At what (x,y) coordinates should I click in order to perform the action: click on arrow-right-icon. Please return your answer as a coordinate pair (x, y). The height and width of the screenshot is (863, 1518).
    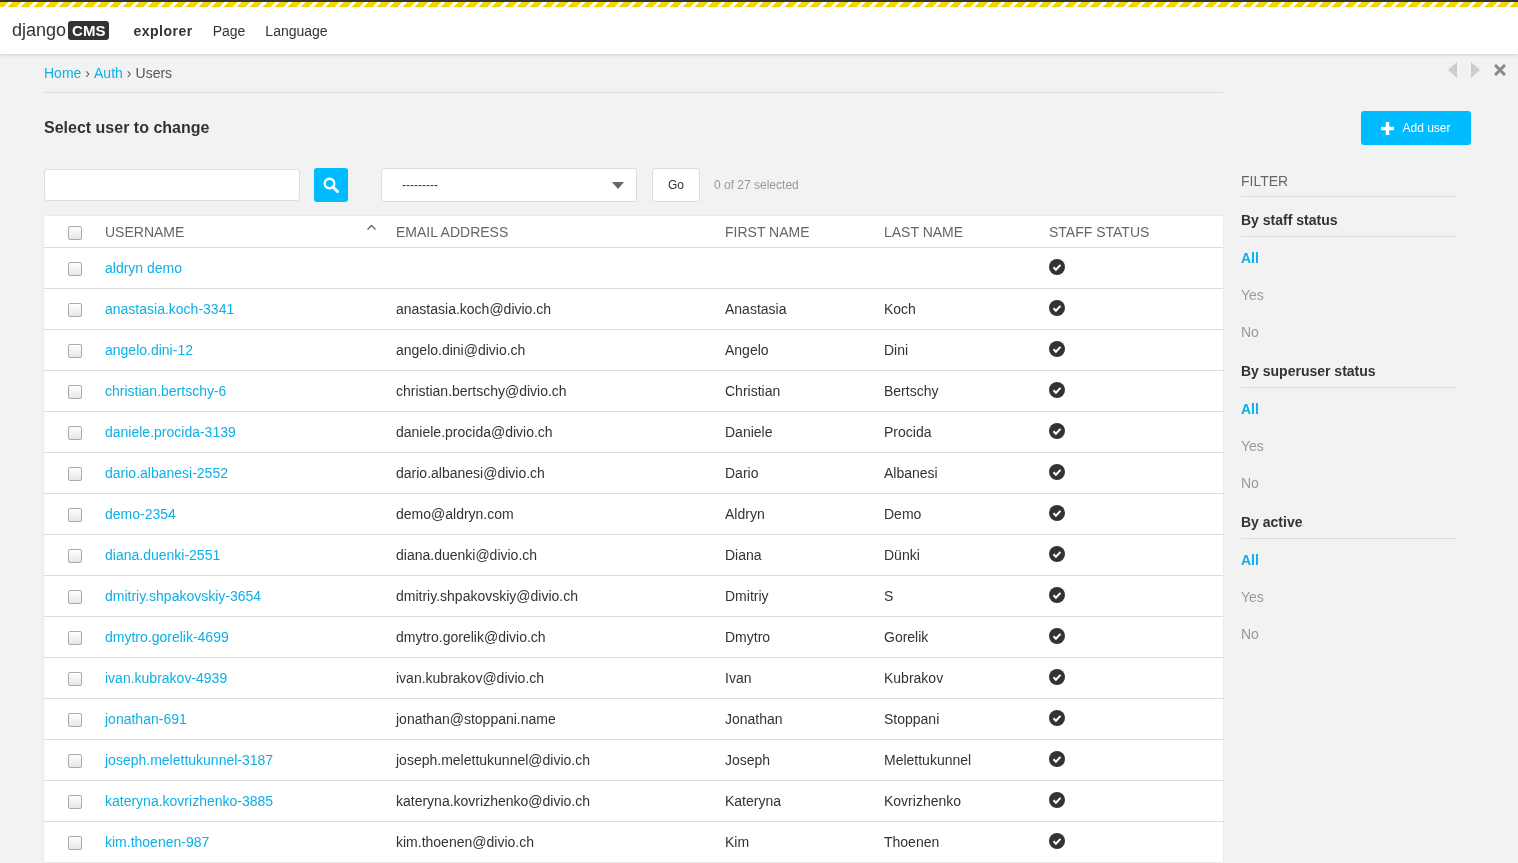
    Looking at the image, I should click on (1475, 70).